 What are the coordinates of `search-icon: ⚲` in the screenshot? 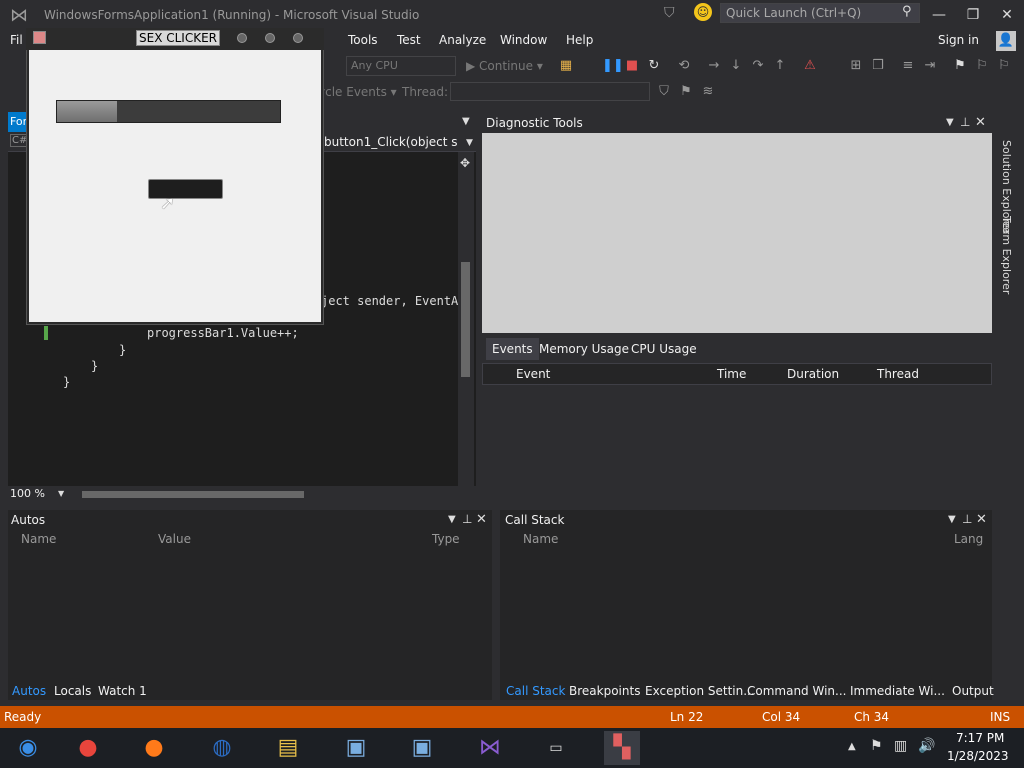 It's located at (907, 11).